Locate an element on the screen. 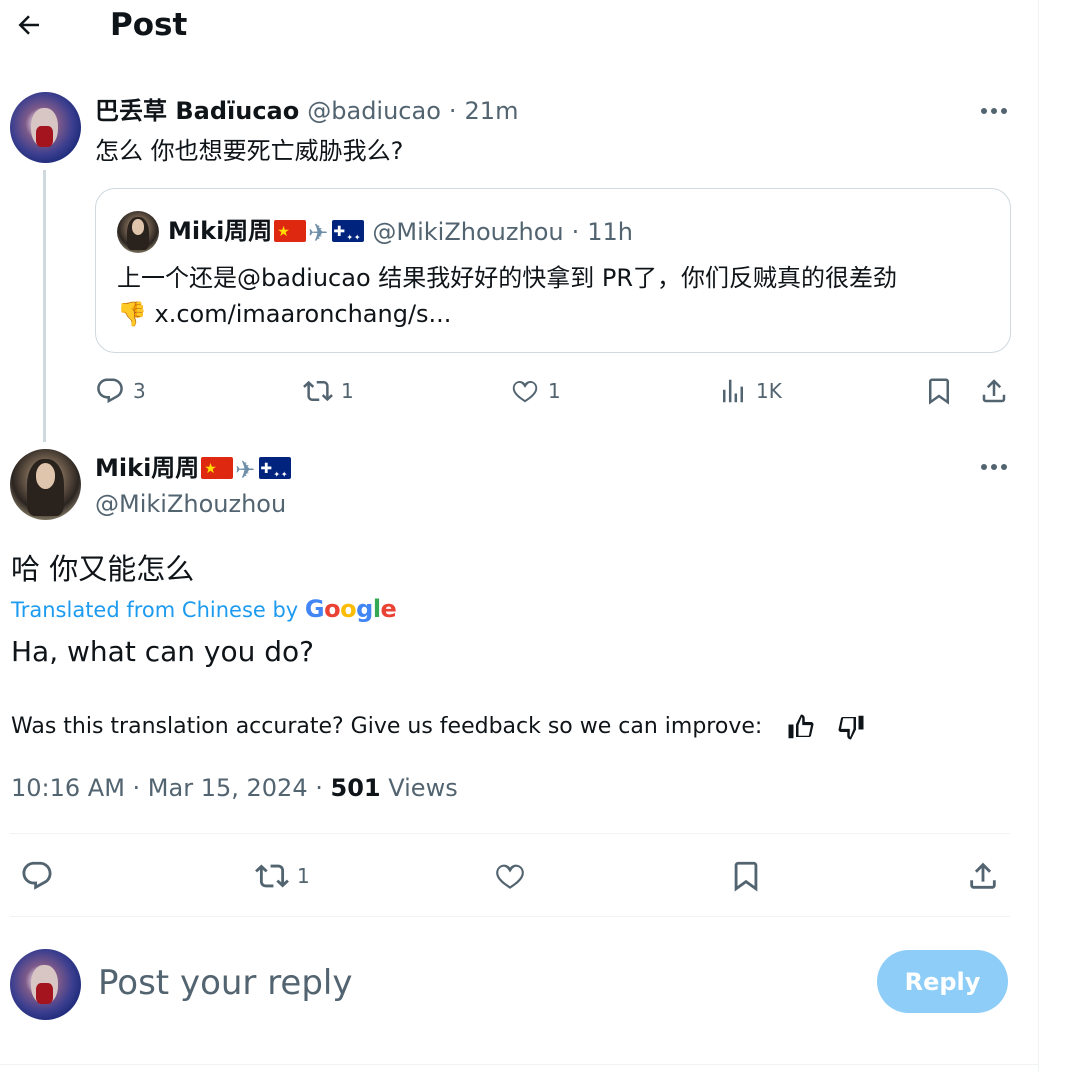  post-timestamp: 10:16 AM · Mar 15, 2024 · is located at coordinates (167, 788).